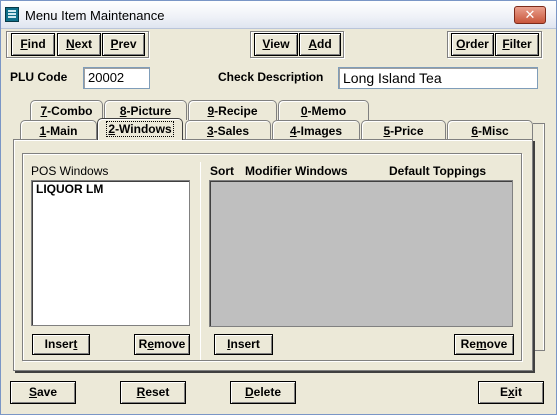 This screenshot has width=557, height=415. I want to click on tab-misc: 6-Misc, so click(490, 130).